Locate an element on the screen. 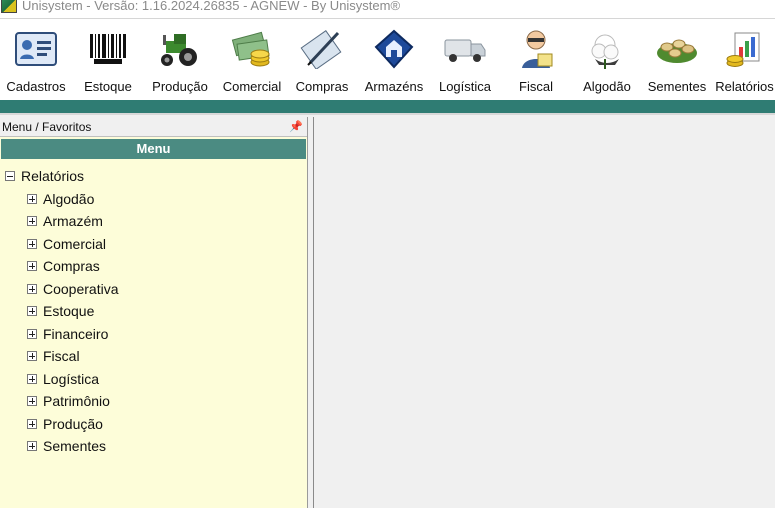 The image size is (775, 508). toolbar-button-logistica: Logística is located at coordinates (465, 63).